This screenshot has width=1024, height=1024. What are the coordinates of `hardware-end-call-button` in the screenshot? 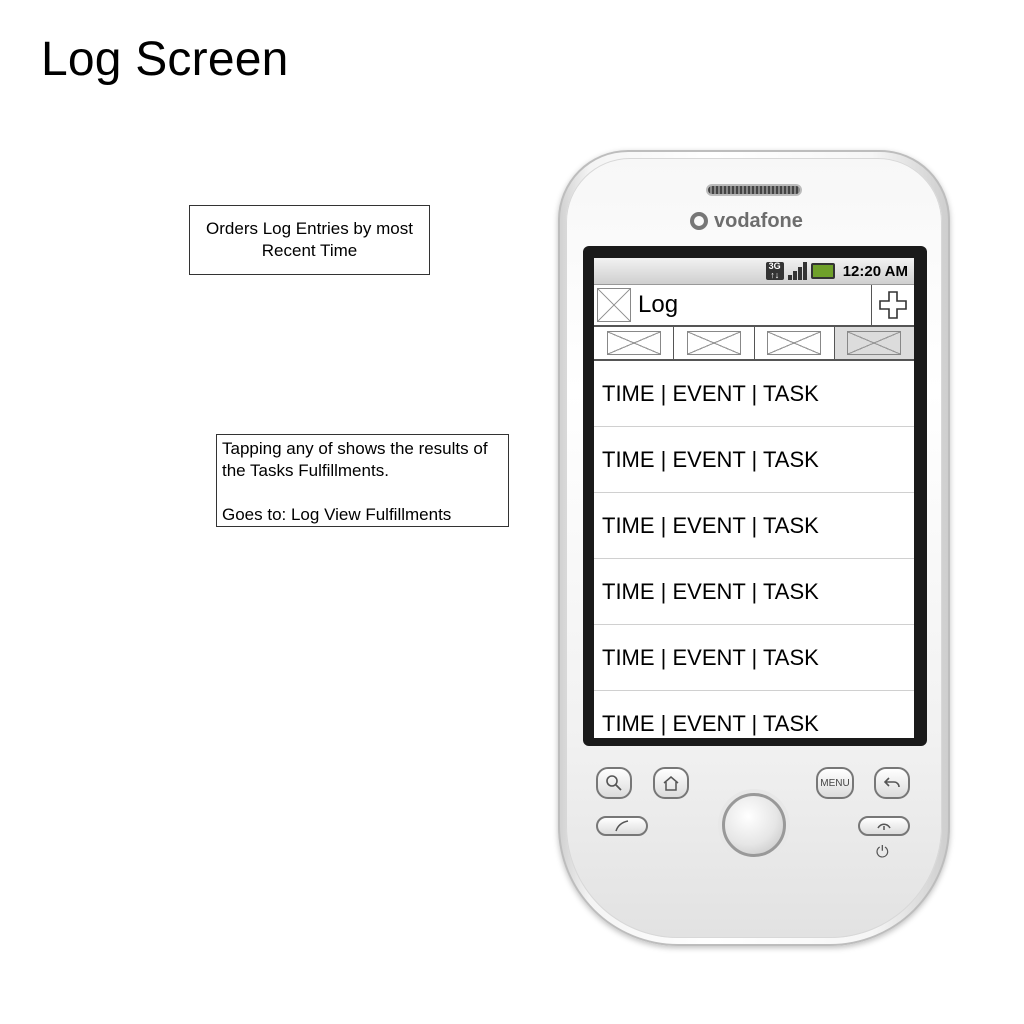 It's located at (884, 826).